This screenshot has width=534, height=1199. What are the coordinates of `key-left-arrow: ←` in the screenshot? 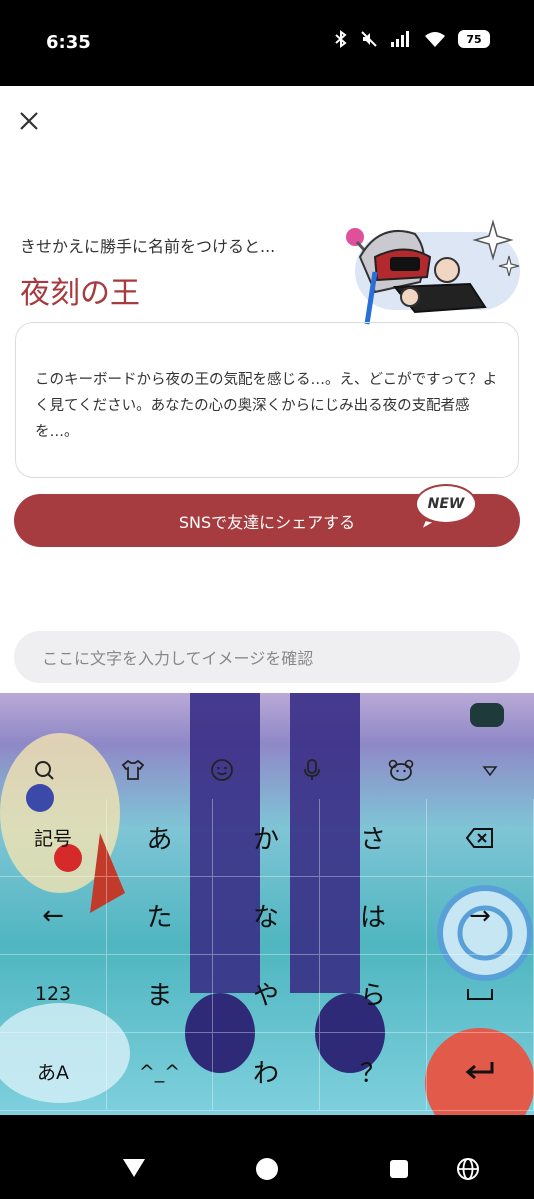 It's located at (53, 916).